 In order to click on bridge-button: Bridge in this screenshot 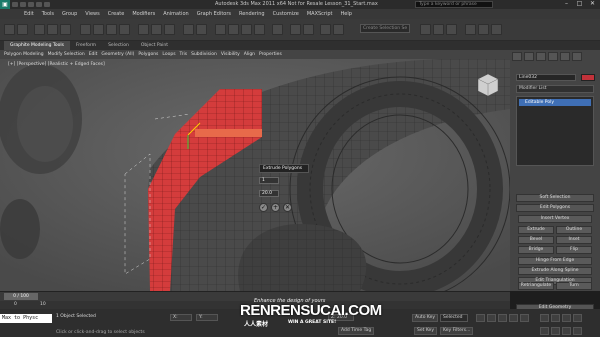, I will do `click(536, 250)`.